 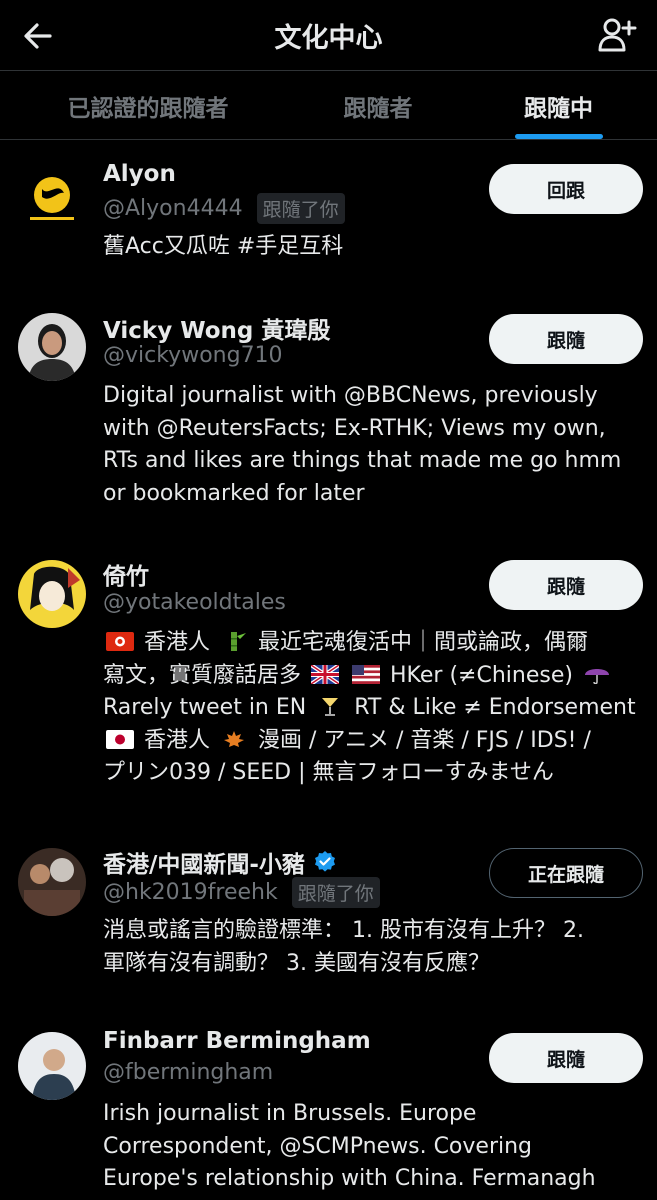 I want to click on bio-line: 香港人 最近宅魂復活中｜間或論政，偶爾, so click(x=375, y=643).